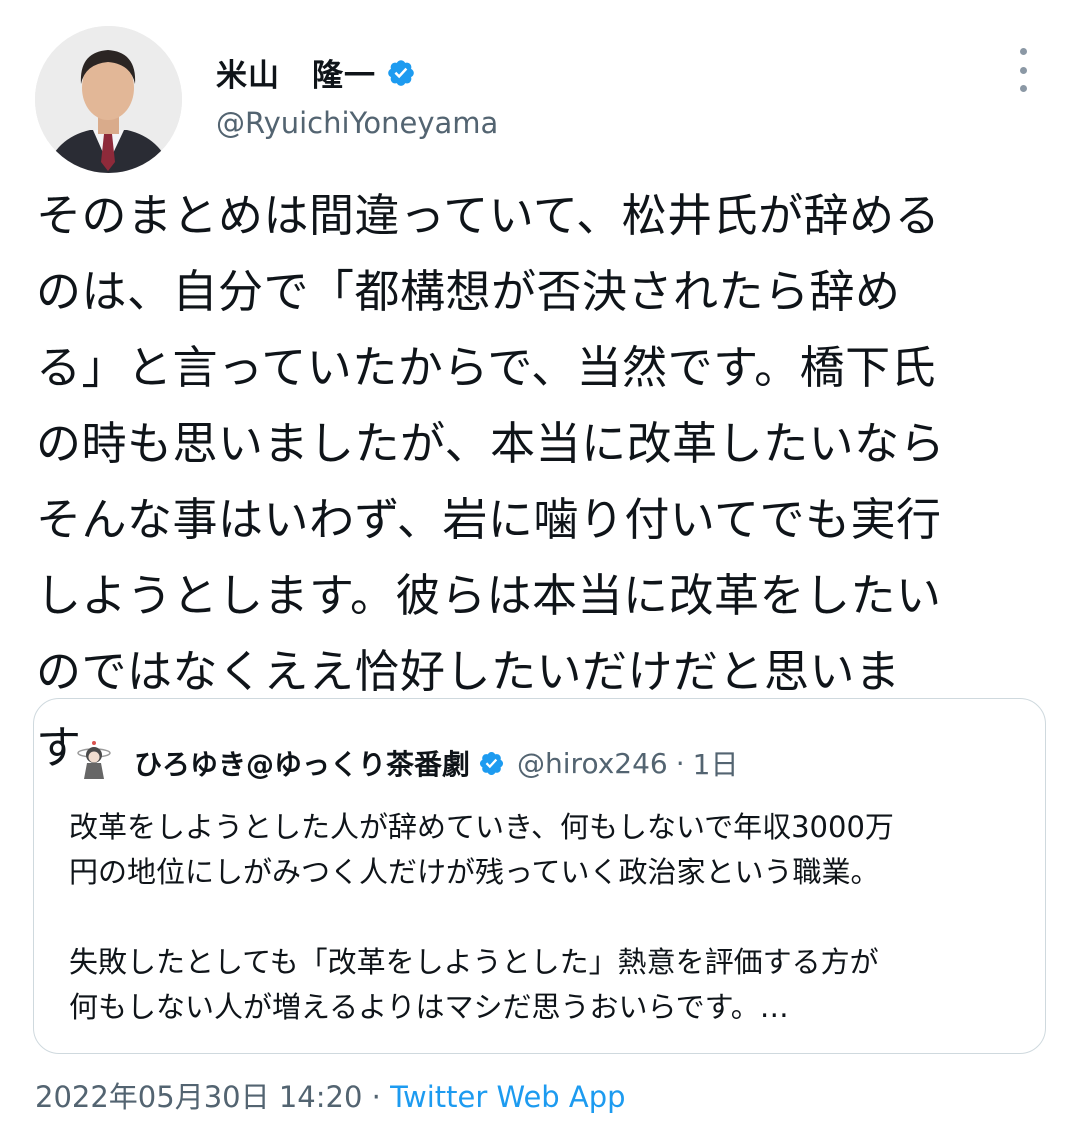  I want to click on tweet-meta: 2022年05月30日 14:20 · Twitter Web App, so click(330, 1095).